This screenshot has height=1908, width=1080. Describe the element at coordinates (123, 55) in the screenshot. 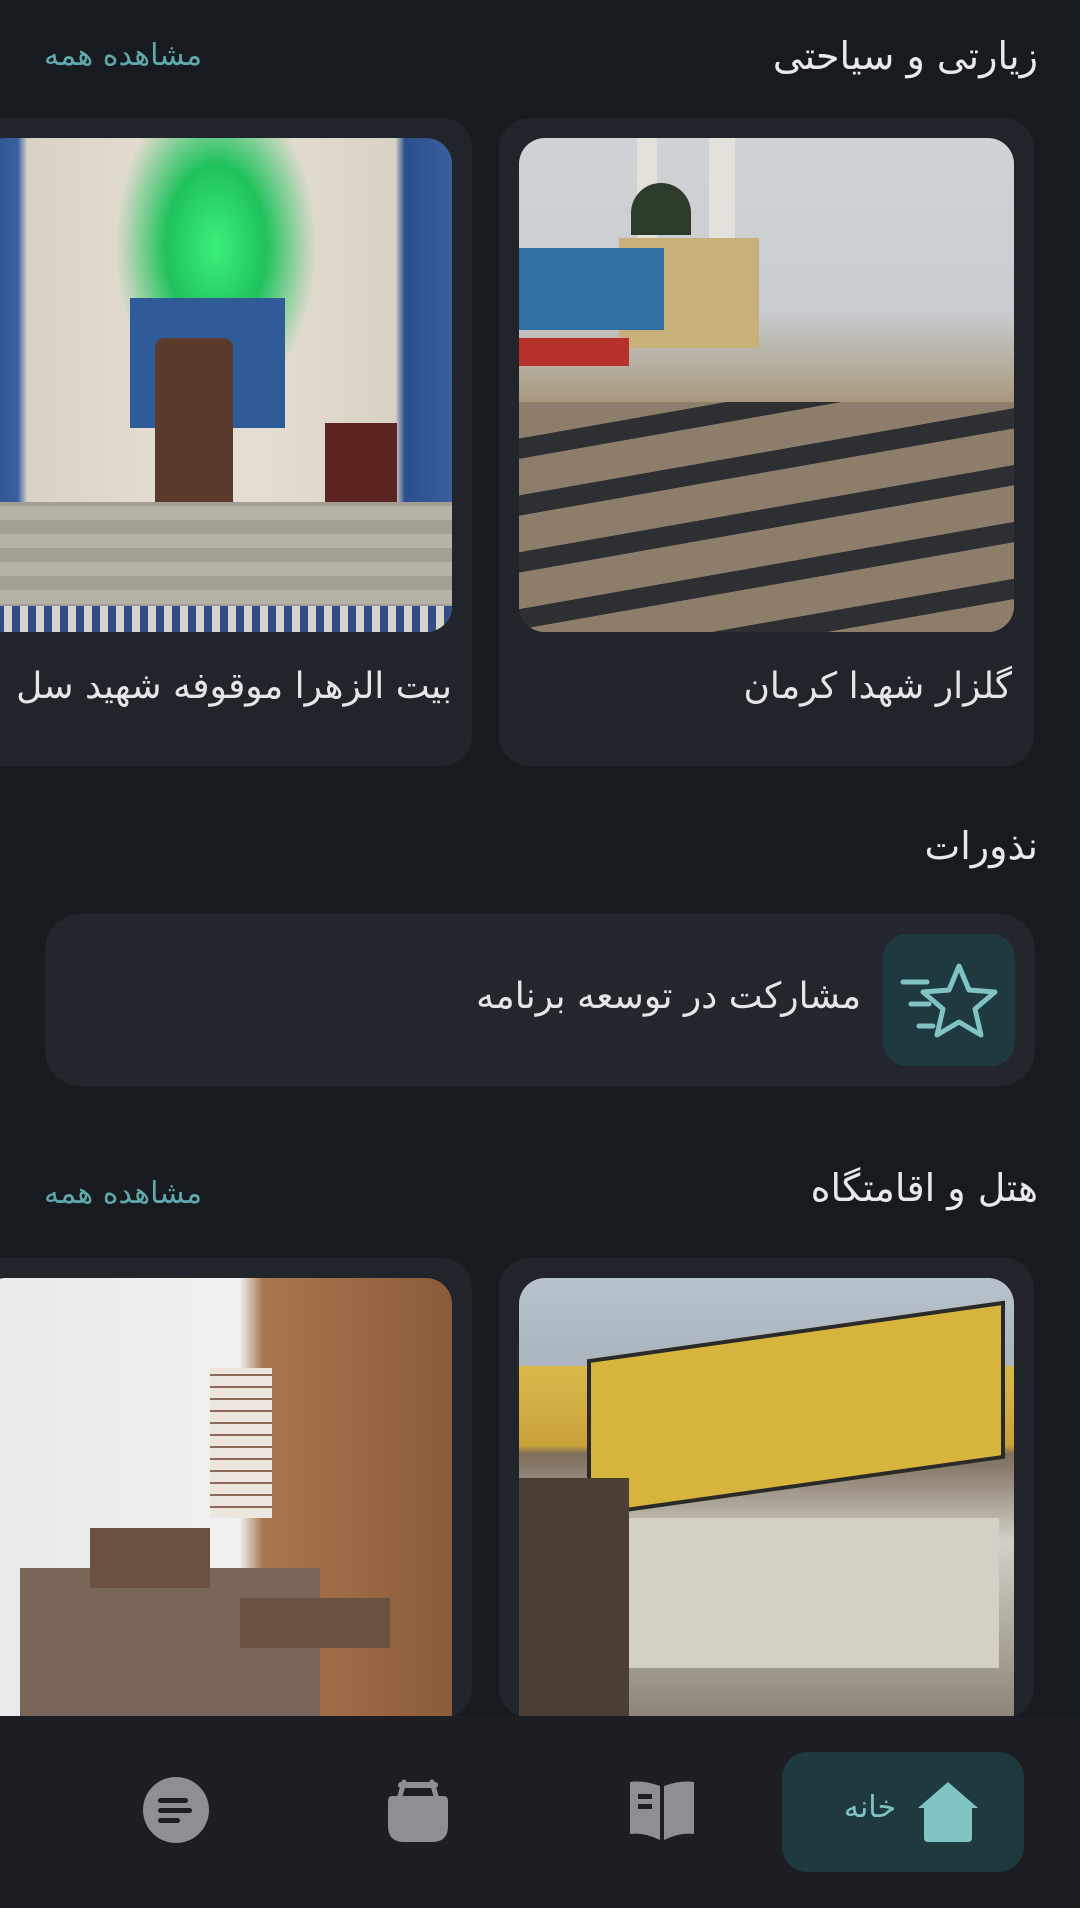

I see `see-all-pilgrimage-link: مشاهده همه` at that location.